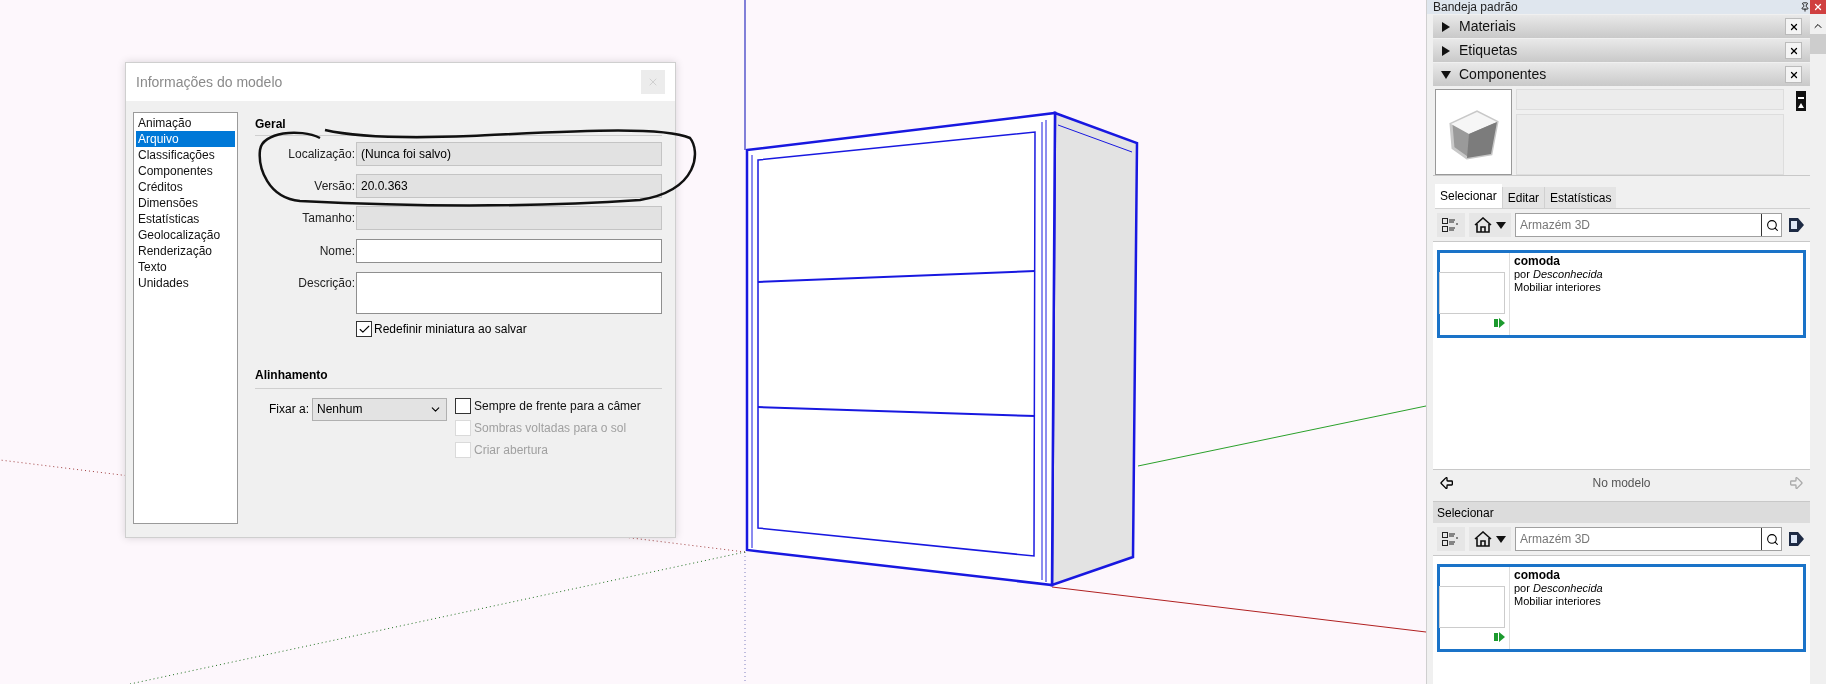 Image resolution: width=1826 pixels, height=684 pixels. What do you see at coordinates (185, 283) in the screenshot?
I see `category-item: Unidades` at bounding box center [185, 283].